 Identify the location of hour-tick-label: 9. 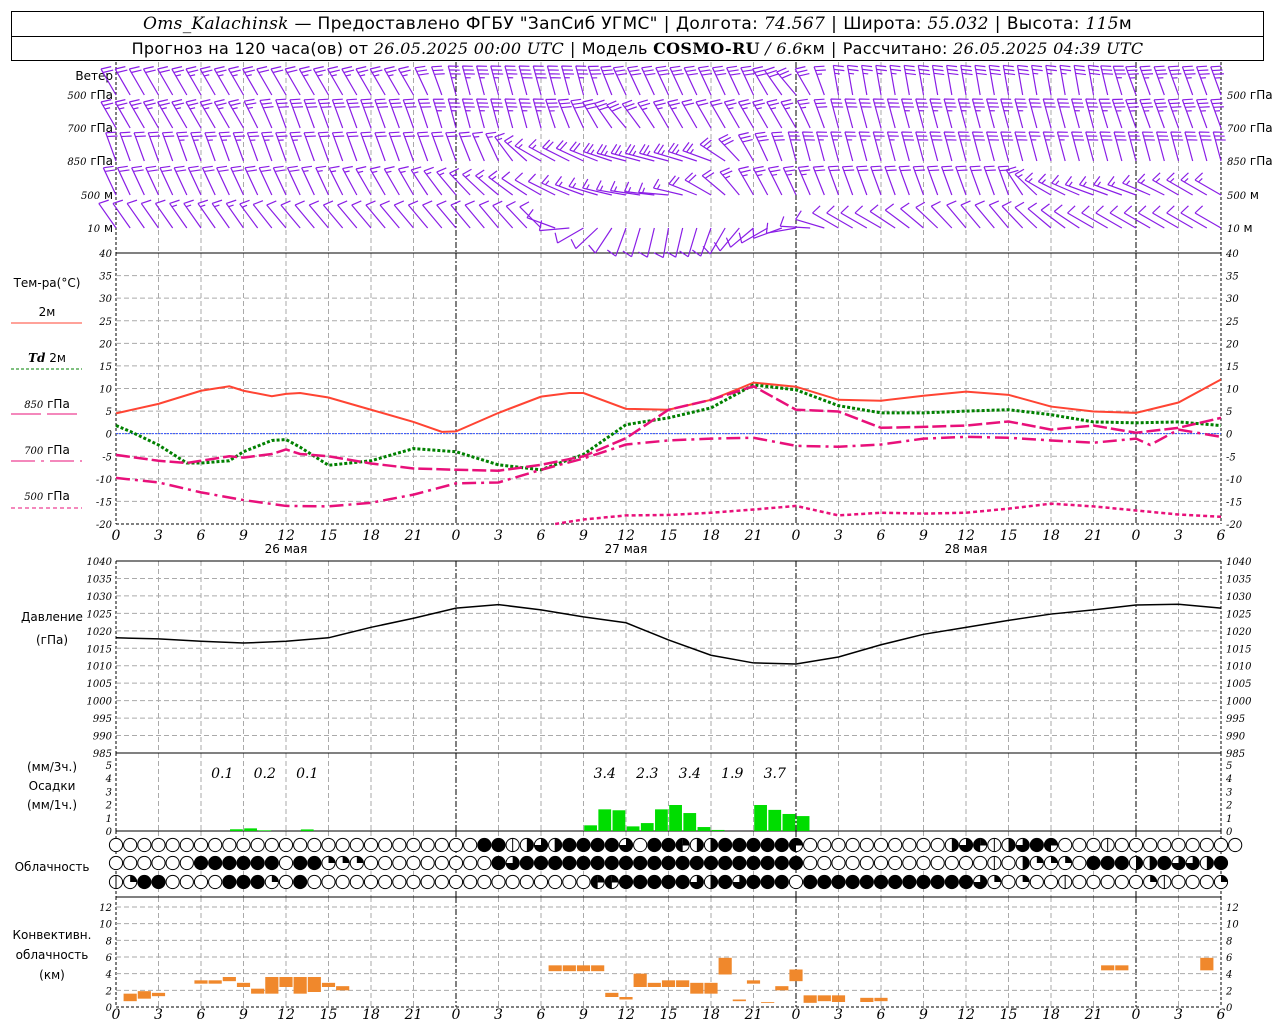
(923, 536).